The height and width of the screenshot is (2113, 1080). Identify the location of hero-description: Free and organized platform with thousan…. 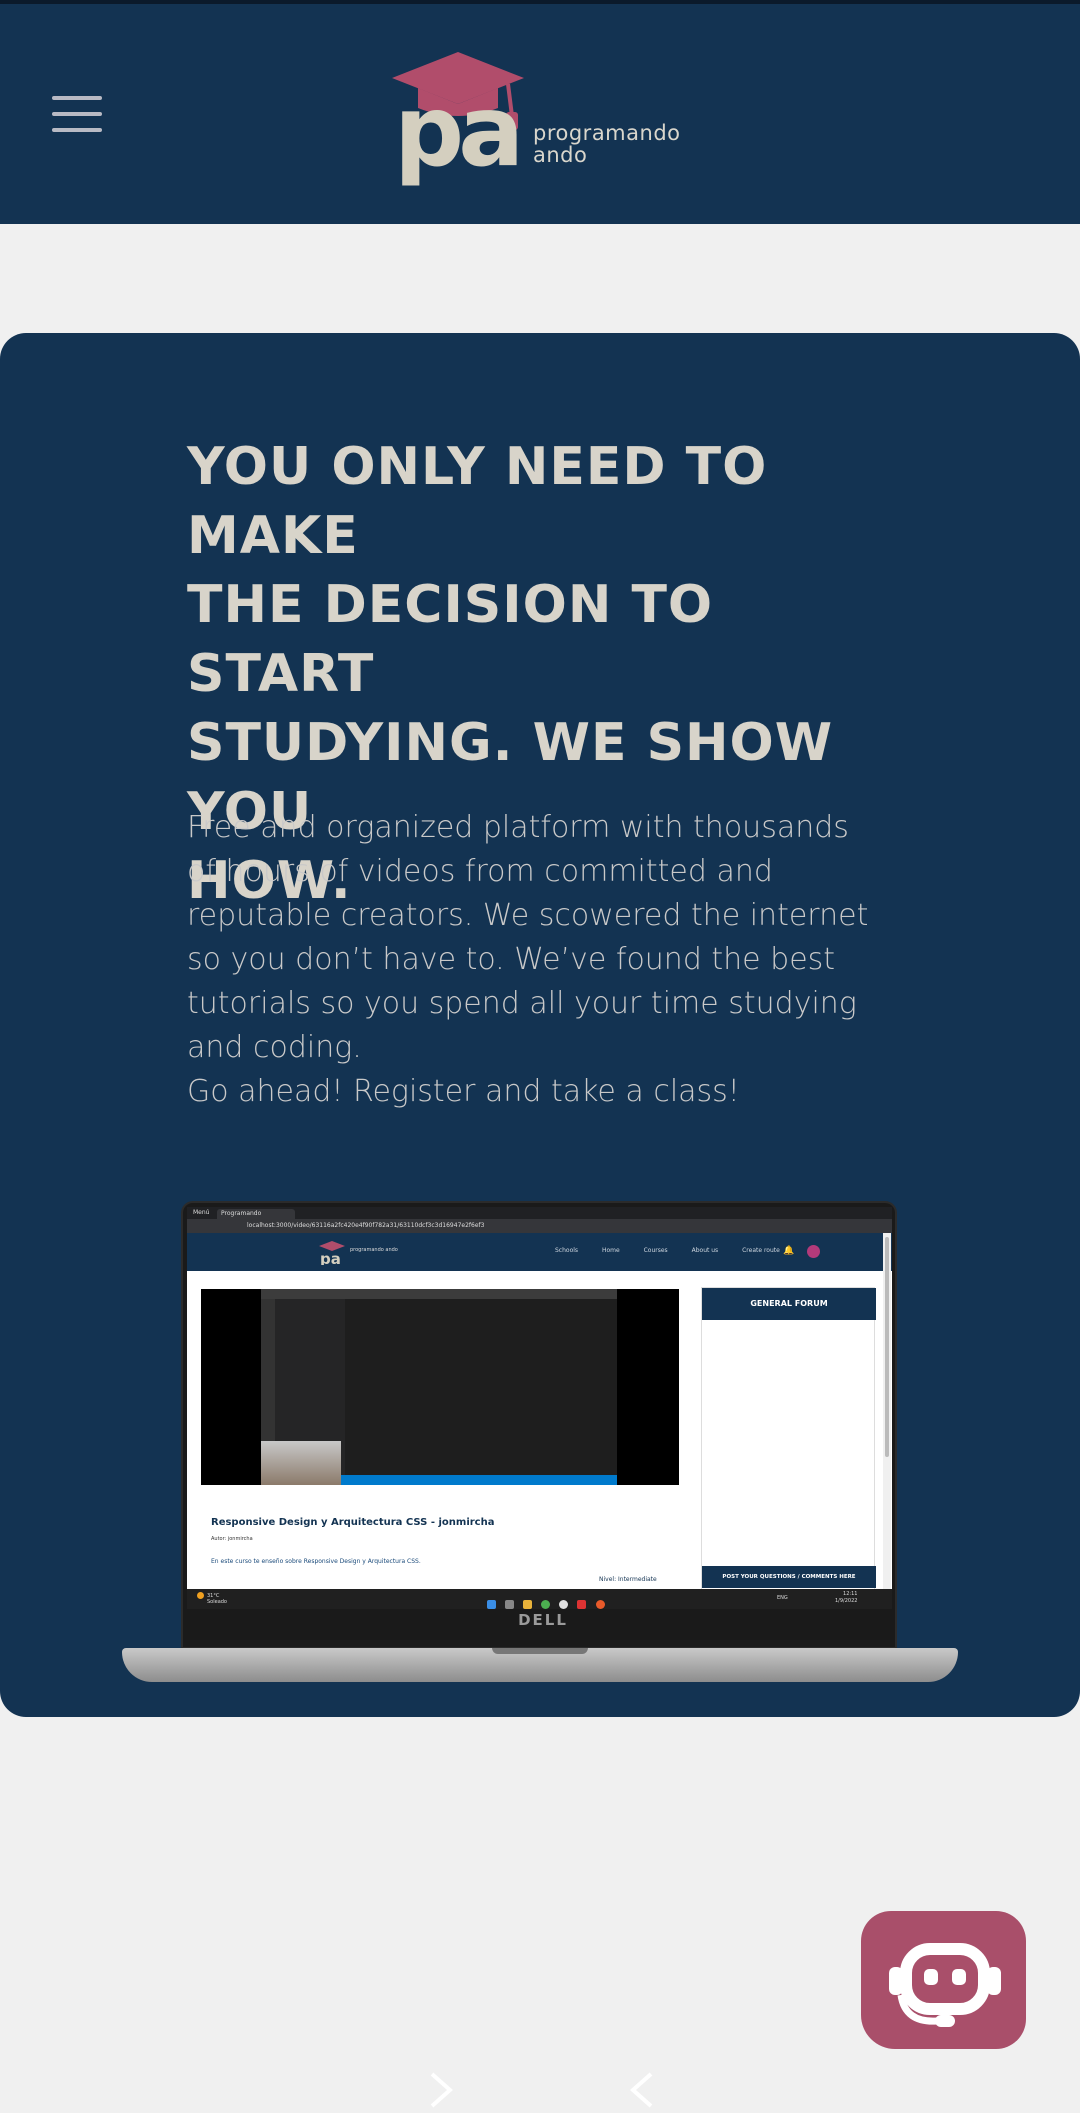
(537, 960).